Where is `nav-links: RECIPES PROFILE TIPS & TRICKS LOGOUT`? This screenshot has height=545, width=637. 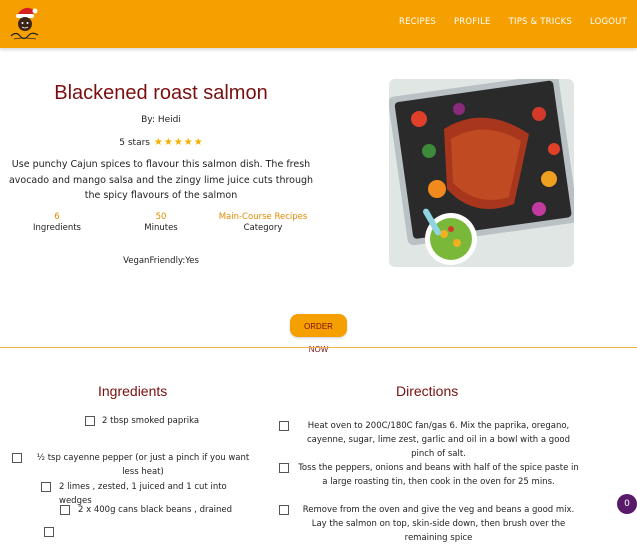
nav-links: RECIPES PROFILE TIPS & TRICKS LOGOUT is located at coordinates (513, 22).